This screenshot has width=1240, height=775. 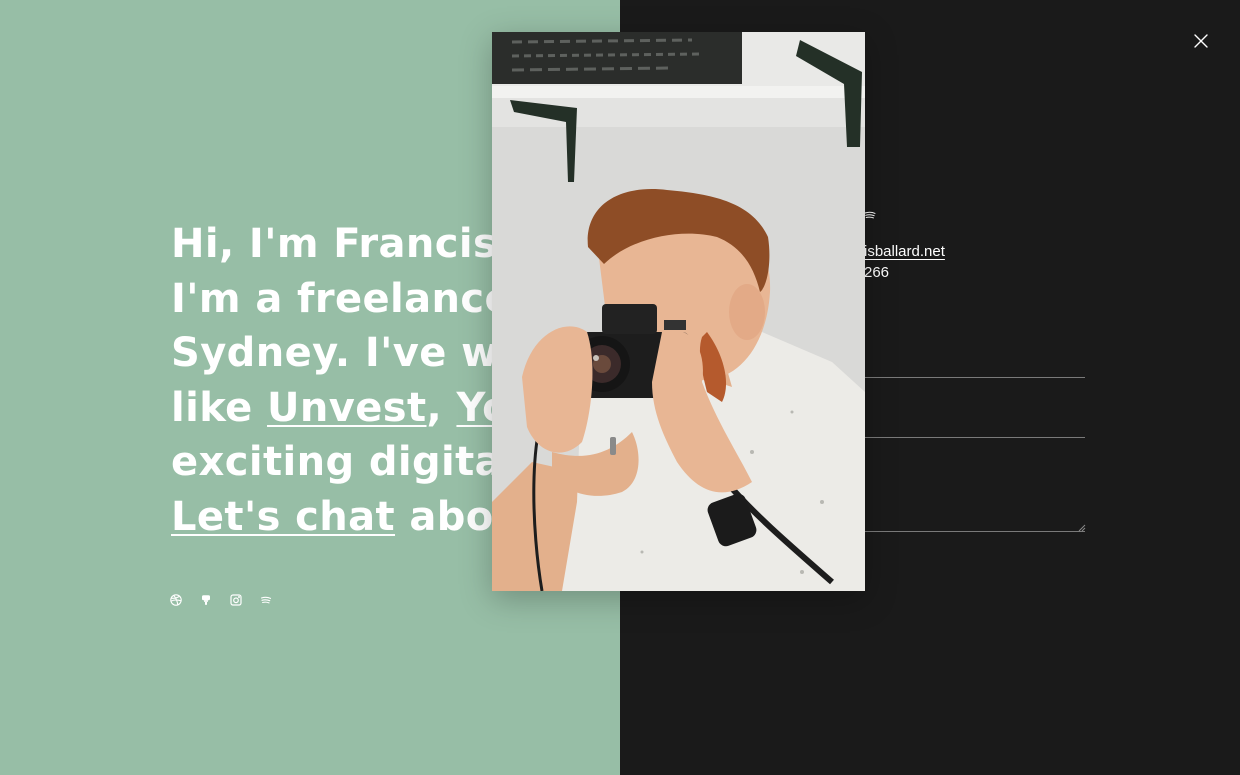 What do you see at coordinates (349, 353) in the screenshot?
I see `intro-line-3: Sydney. I've wo` at bounding box center [349, 353].